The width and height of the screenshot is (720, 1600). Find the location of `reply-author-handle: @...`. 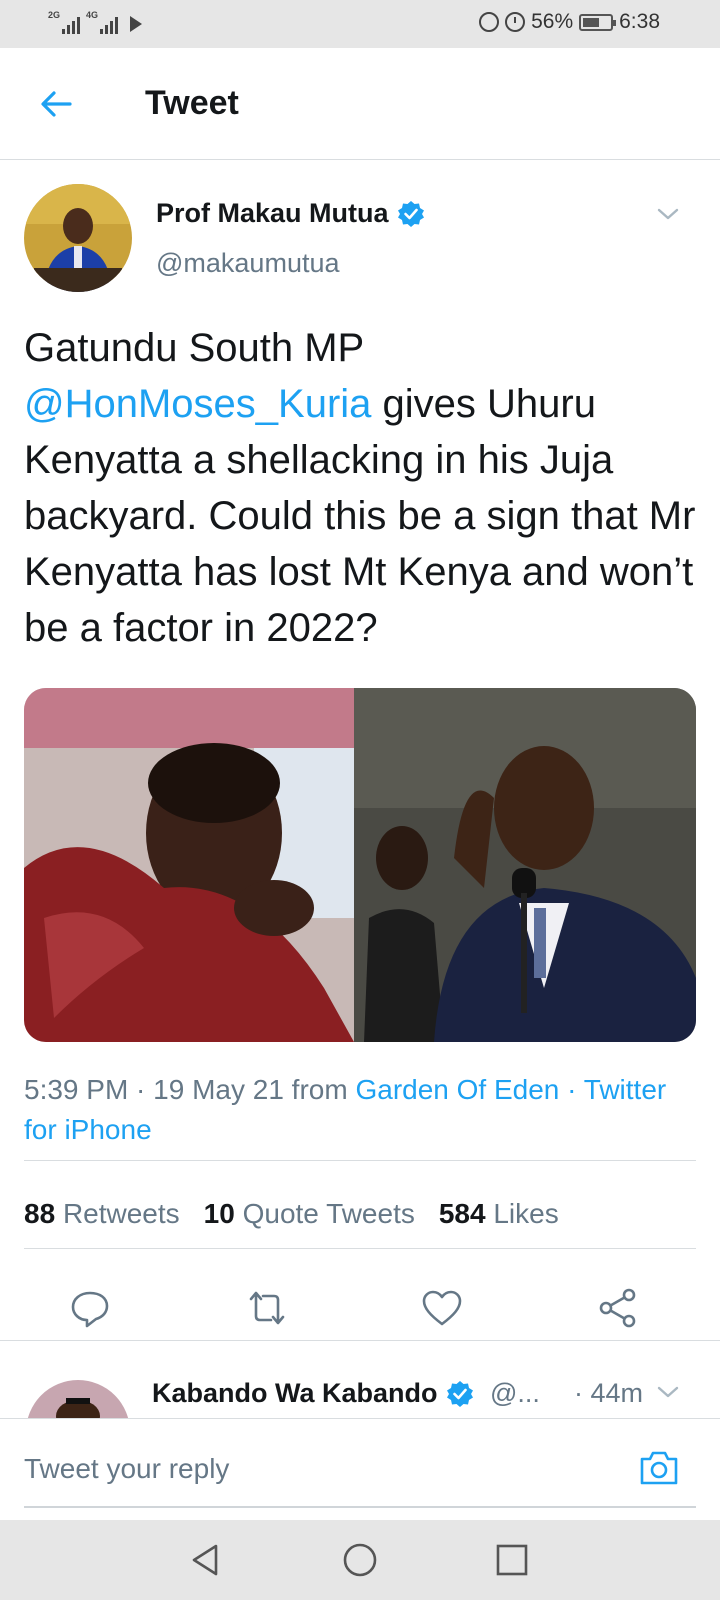

reply-author-handle: @... is located at coordinates (515, 1393).